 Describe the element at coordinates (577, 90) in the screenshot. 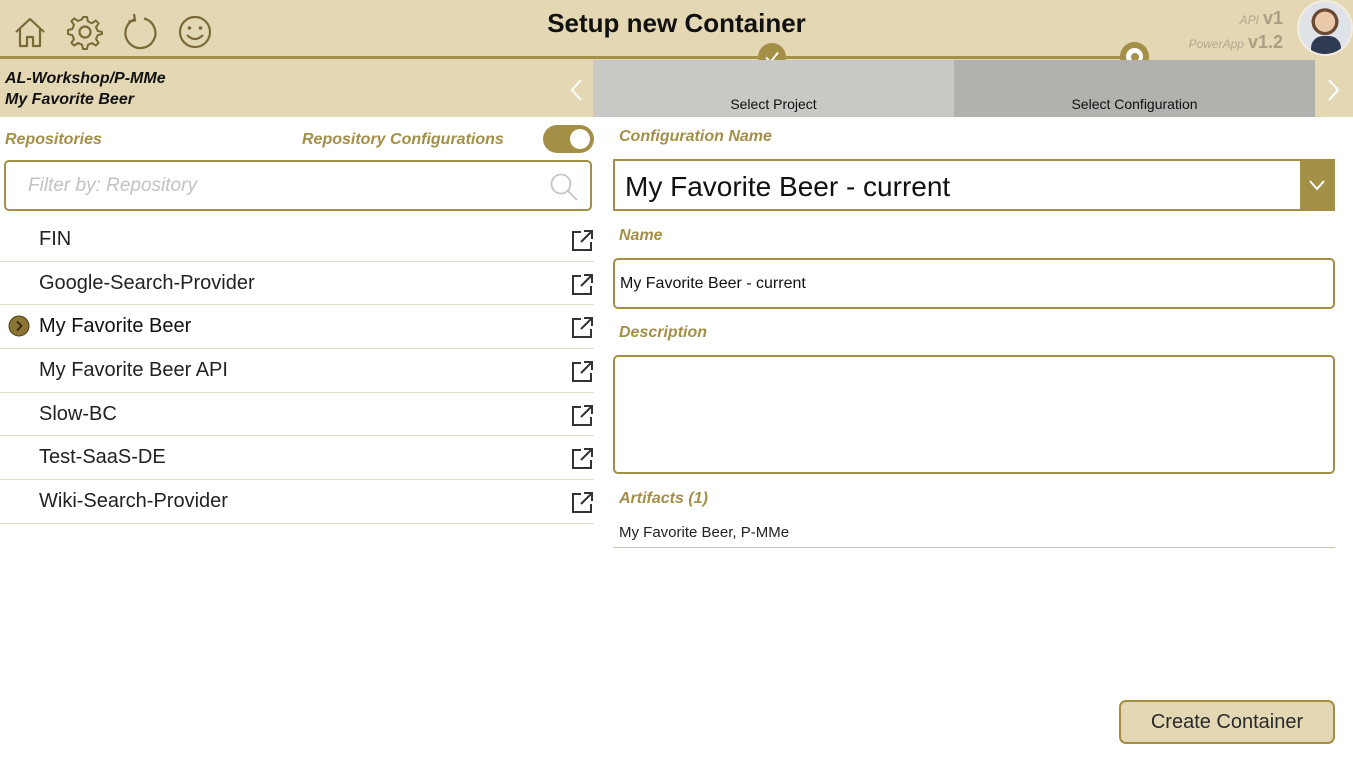

I see `chevron-left-icon` at that location.